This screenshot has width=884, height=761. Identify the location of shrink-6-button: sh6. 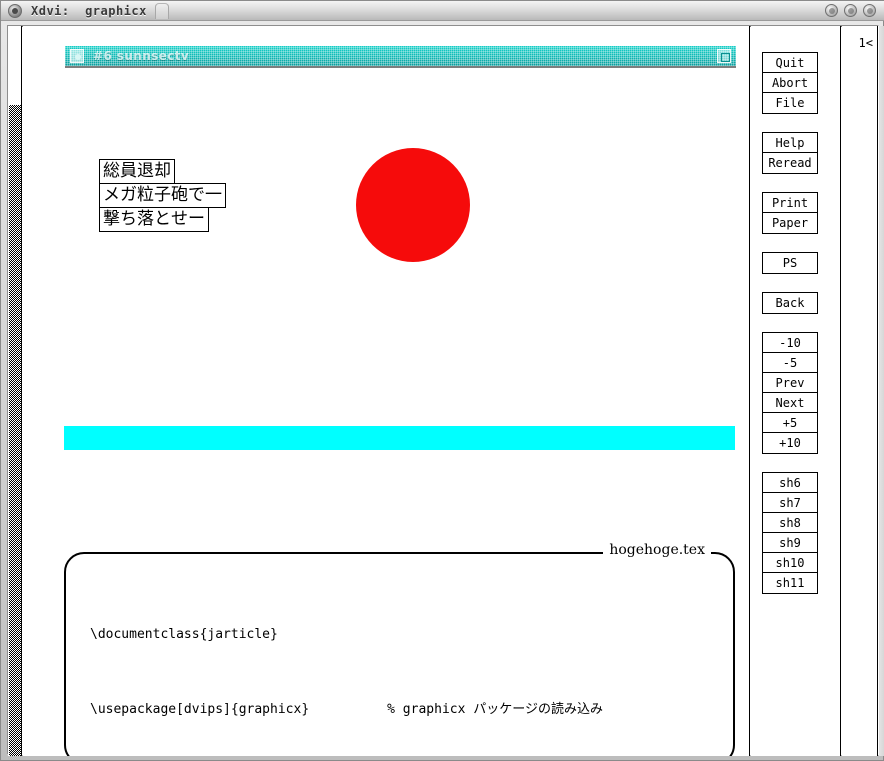
(790, 483).